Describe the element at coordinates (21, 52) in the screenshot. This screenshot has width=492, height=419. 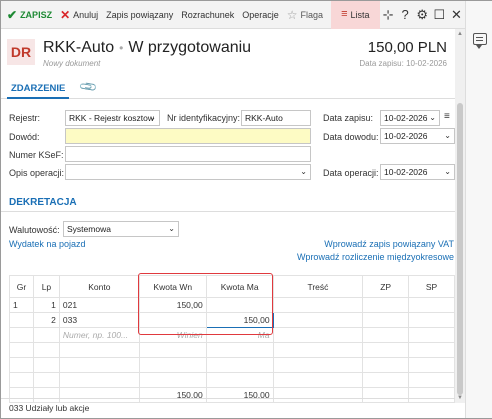
I see `document-type-badge: DR` at that location.